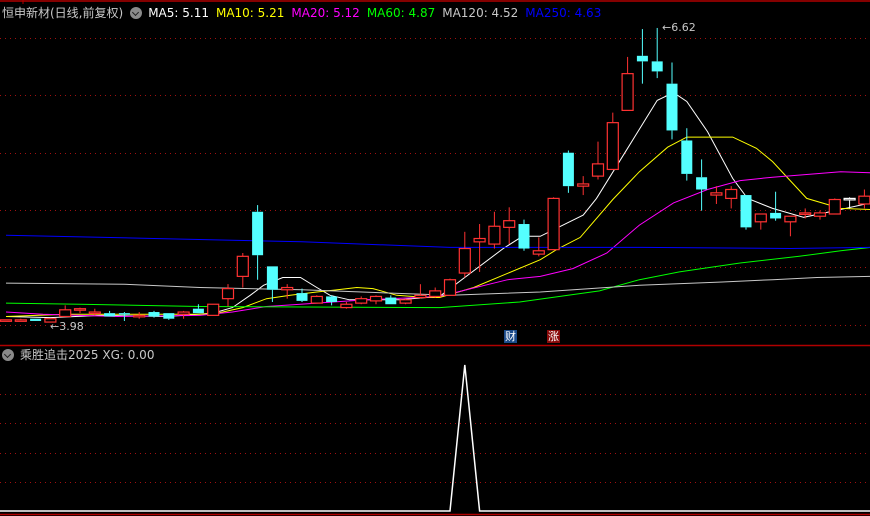 This screenshot has height=516, width=870. What do you see at coordinates (78, 354) in the screenshot?
I see `indicator-legend: 乘胜追击2025 XG: 0.00` at bounding box center [78, 354].